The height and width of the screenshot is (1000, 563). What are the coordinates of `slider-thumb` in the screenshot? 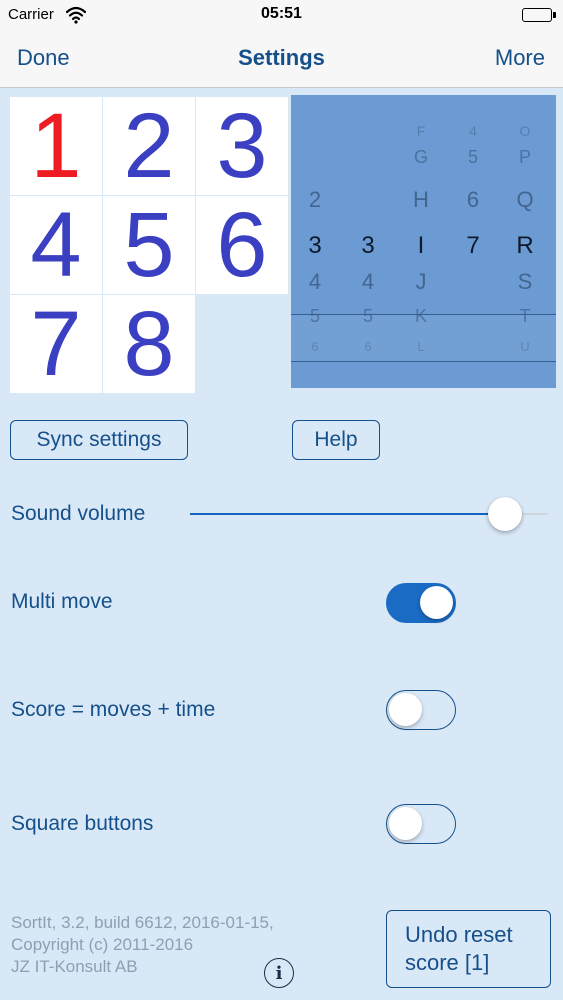 It's located at (505, 514).